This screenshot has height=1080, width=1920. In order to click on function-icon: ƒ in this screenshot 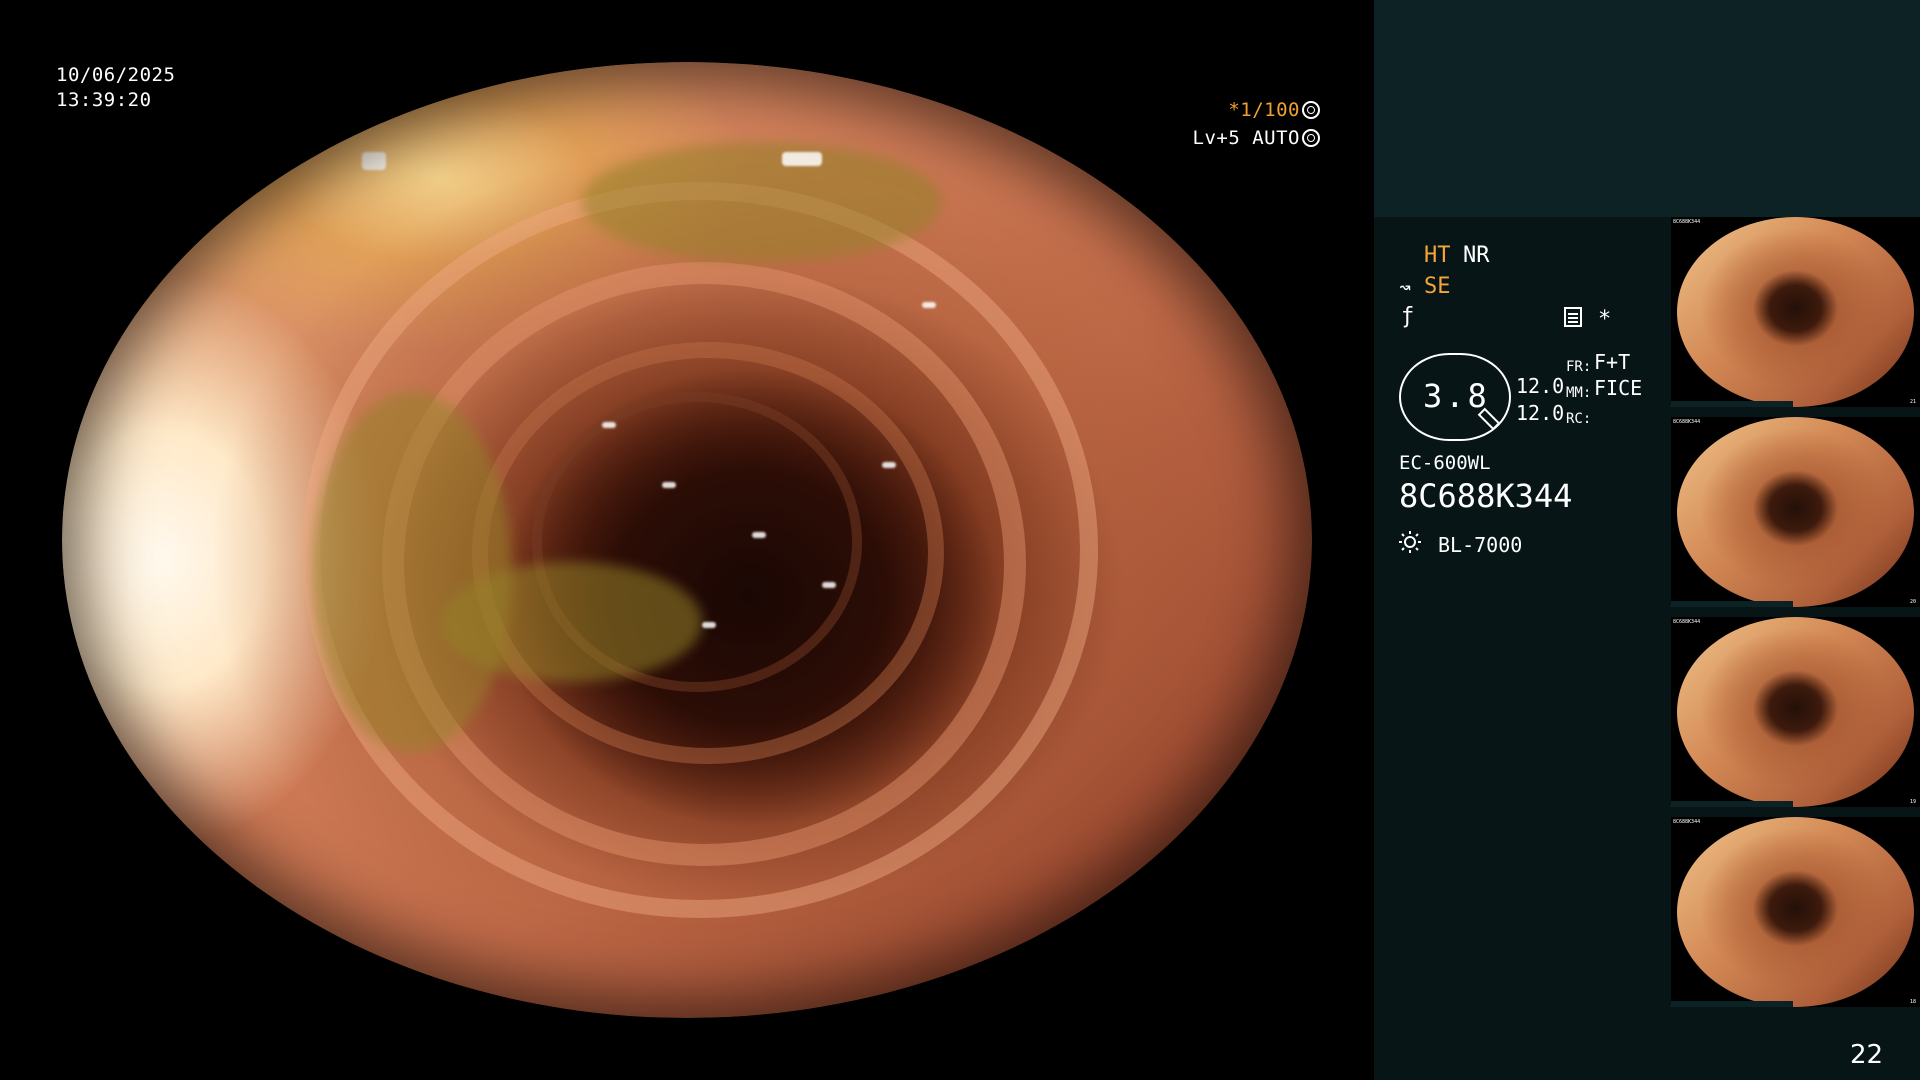, I will do `click(1408, 316)`.